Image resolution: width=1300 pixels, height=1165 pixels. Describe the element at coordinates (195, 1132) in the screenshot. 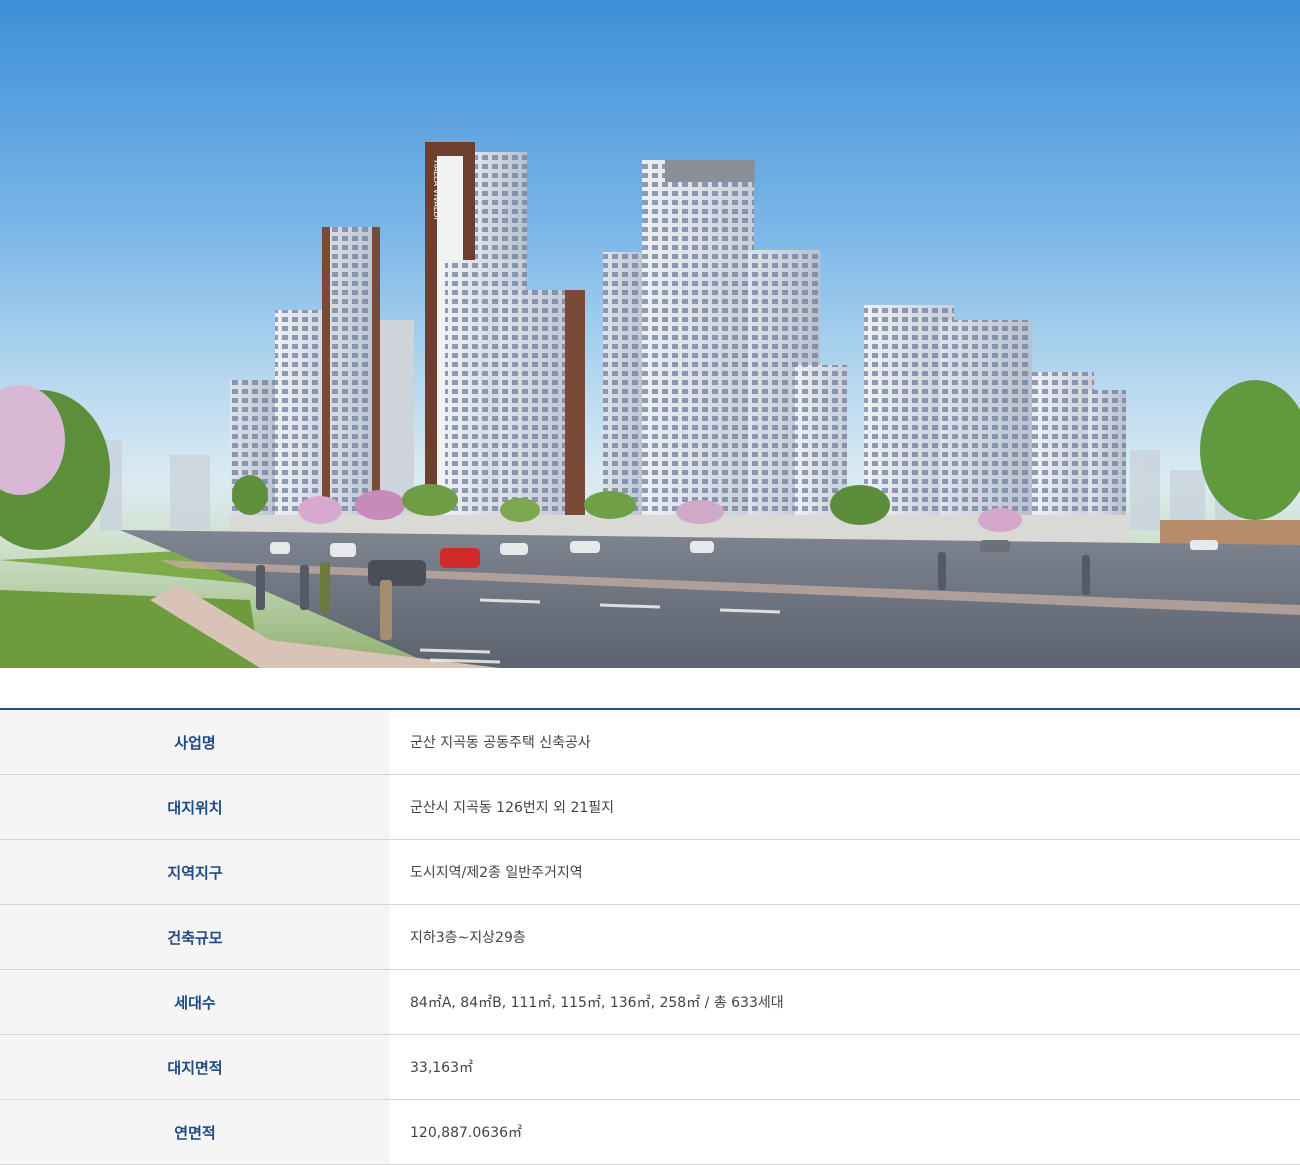

I see `row-label: 연면적` at that location.